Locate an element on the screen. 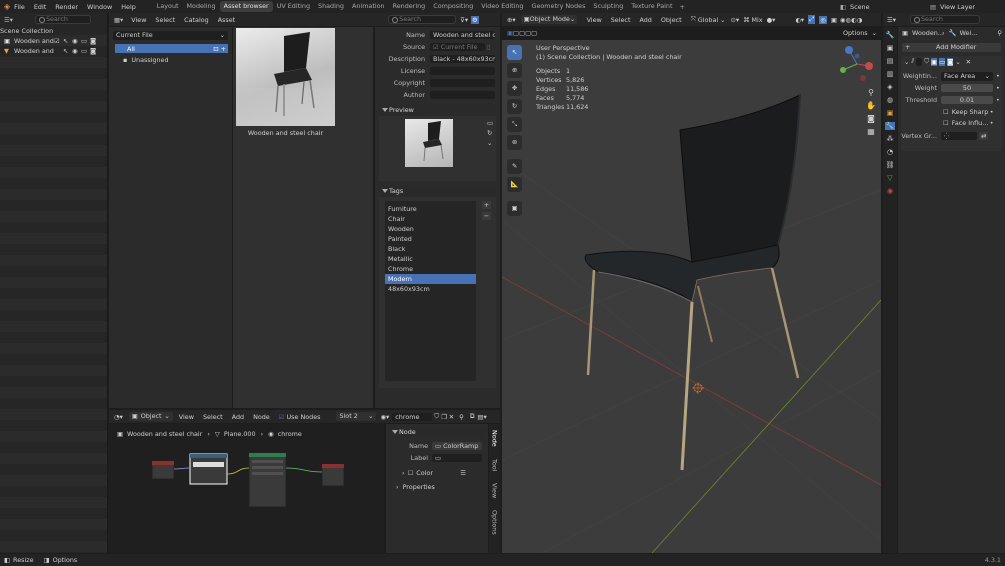  menu-node: Node is located at coordinates (261, 417).